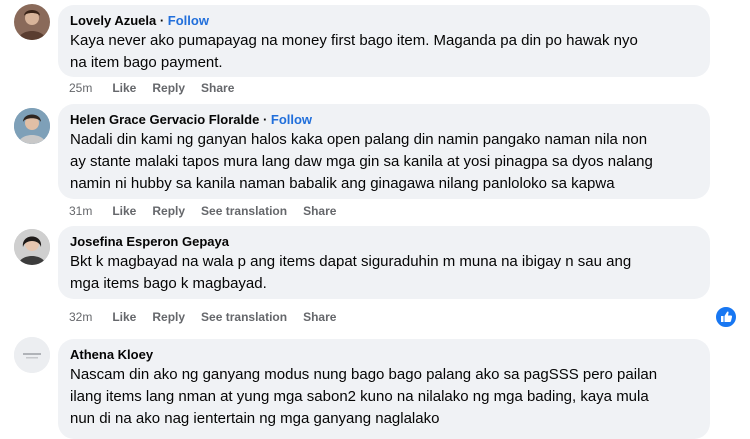 The image size is (750, 439). I want to click on comment-actions: 31m Like Reply See translation Share, so click(210, 211).